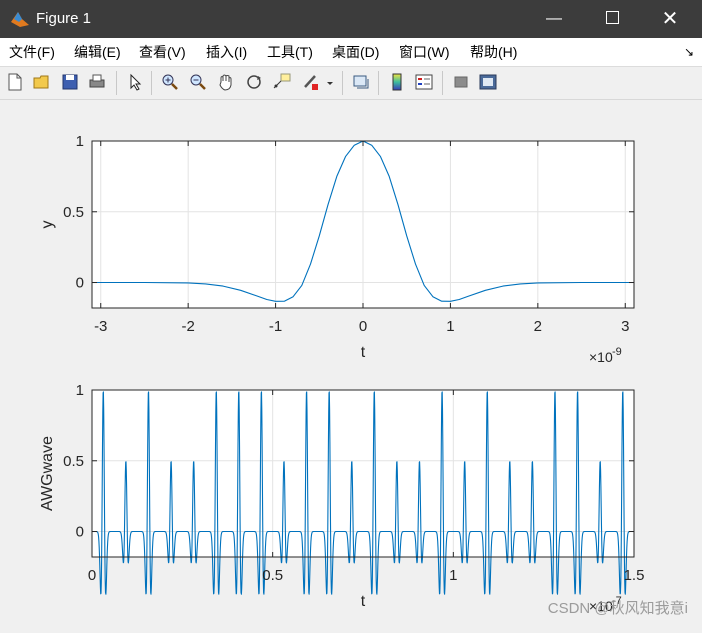 This screenshot has height=633, width=702. What do you see at coordinates (272, 575) in the screenshot?
I see `bottom-x-tick-label: 0.5` at bounding box center [272, 575].